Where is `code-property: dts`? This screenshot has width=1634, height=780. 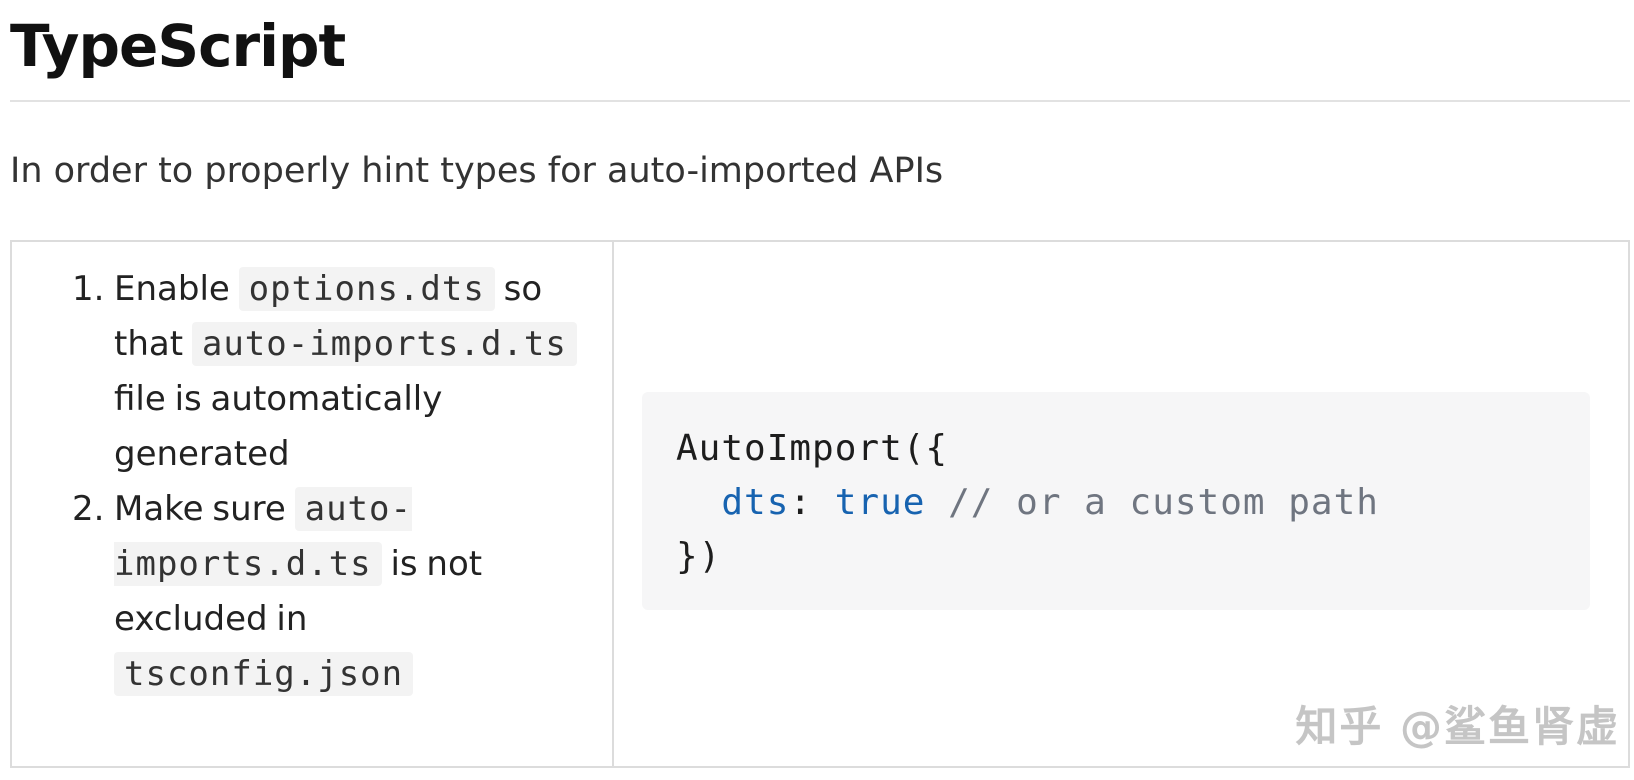
code-property: dts is located at coordinates (755, 502).